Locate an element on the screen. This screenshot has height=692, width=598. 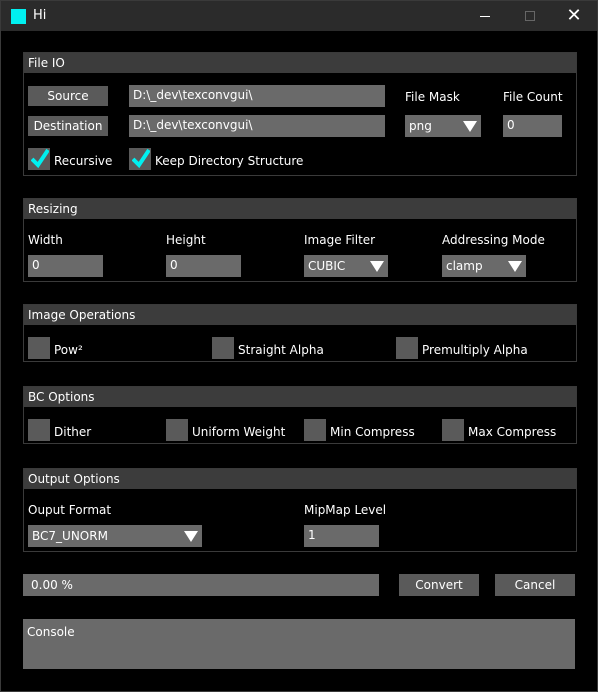
mipmap-level-input: 1 is located at coordinates (341, 536).